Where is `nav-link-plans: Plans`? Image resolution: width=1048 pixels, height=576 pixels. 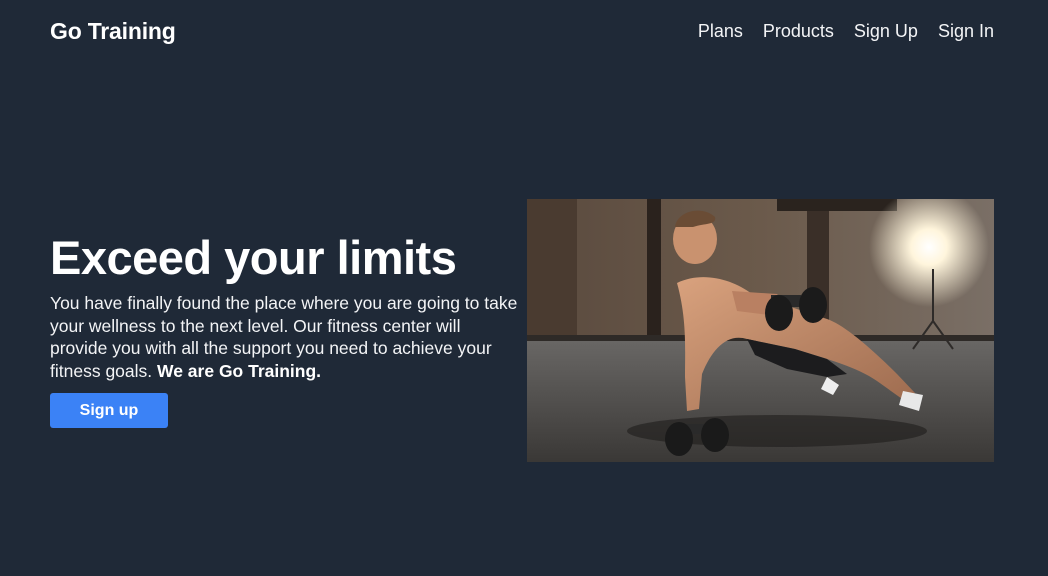 nav-link-plans: Plans is located at coordinates (720, 31).